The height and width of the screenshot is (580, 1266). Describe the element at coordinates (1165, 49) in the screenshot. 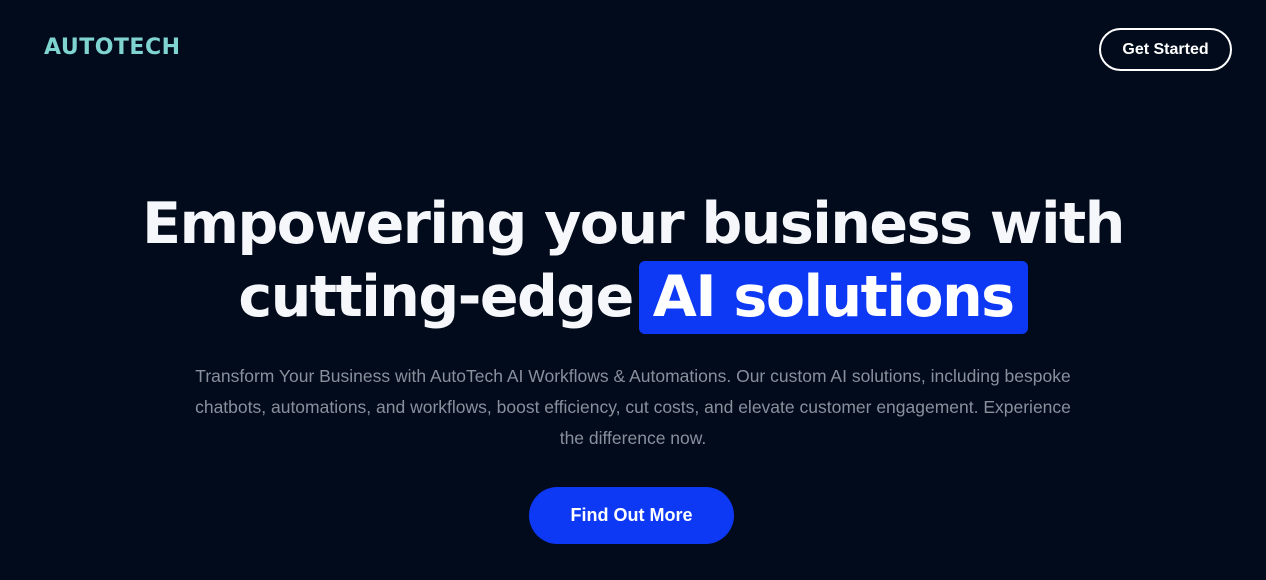

I see `get-started-button: Get Started` at that location.